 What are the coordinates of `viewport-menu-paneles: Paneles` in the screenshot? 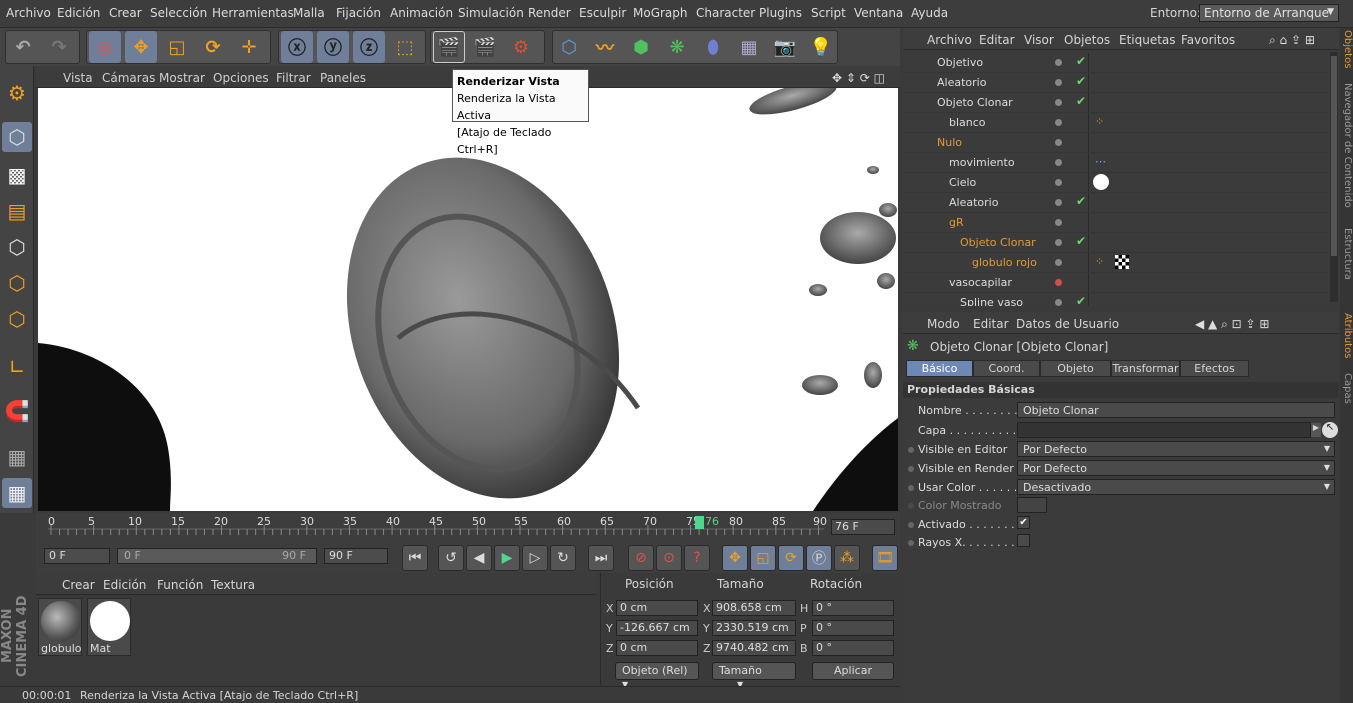 It's located at (343, 78).